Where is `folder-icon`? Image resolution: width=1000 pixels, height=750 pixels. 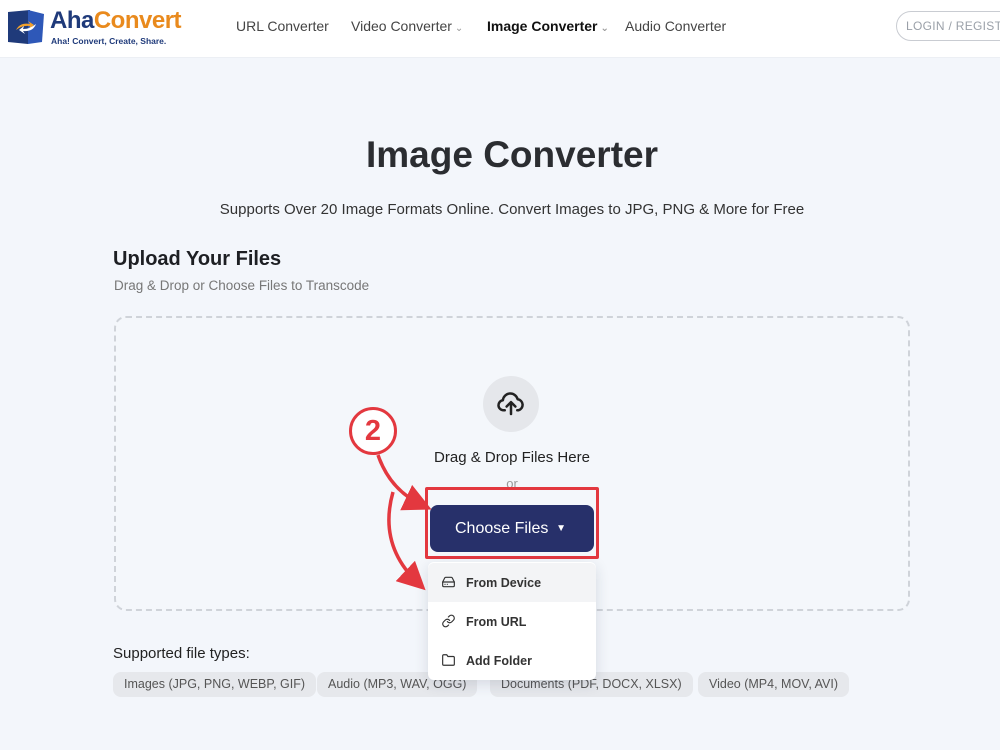
folder-icon is located at coordinates (448, 660).